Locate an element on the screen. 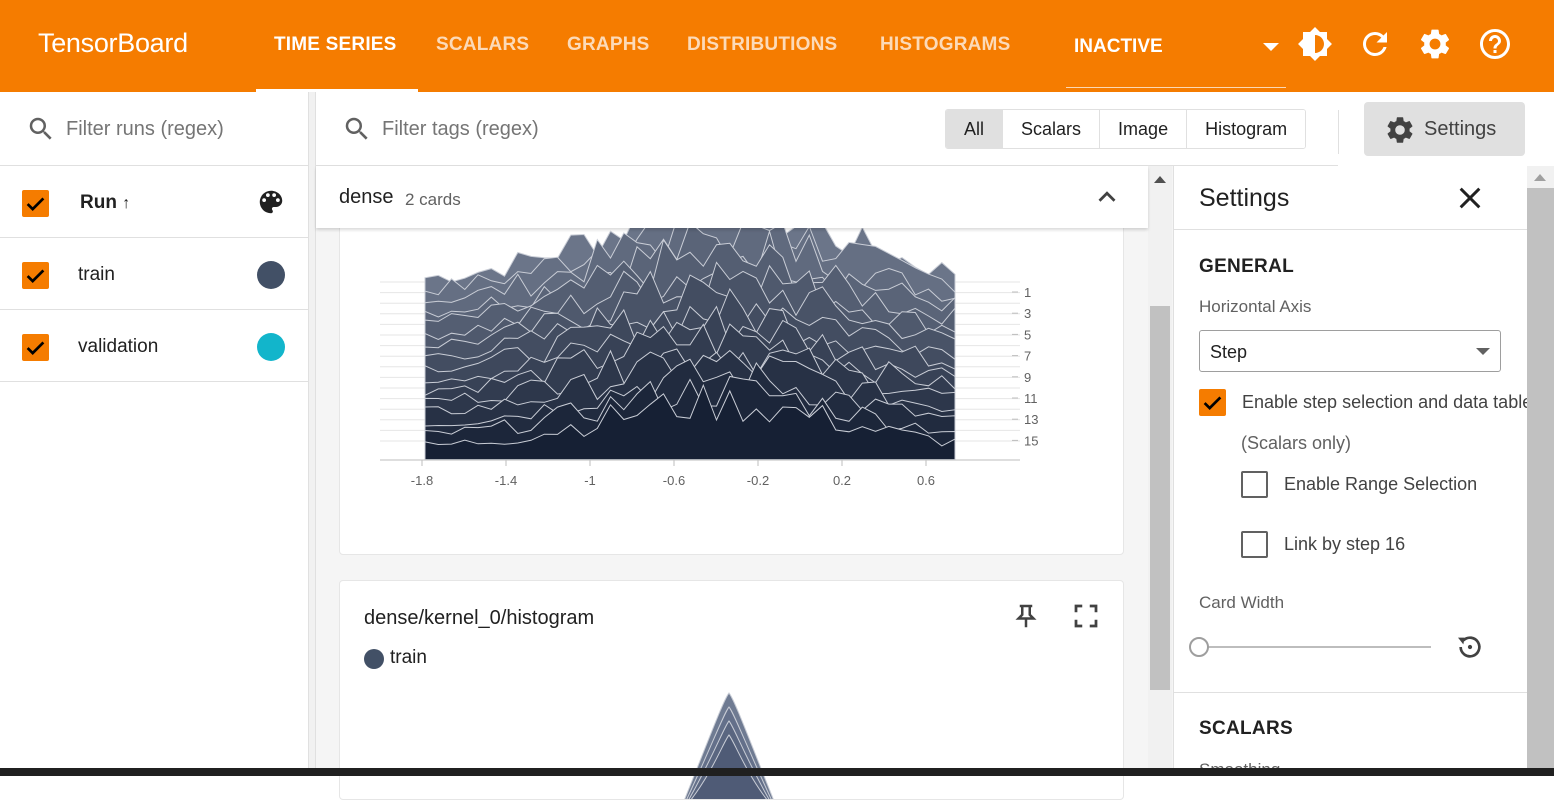 The width and height of the screenshot is (1554, 800). settings-scrollbar is located at coordinates (1540, 471).